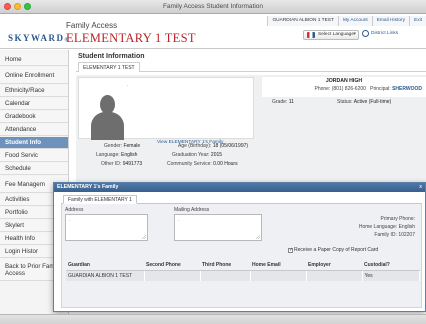  What do you see at coordinates (391, 275) in the screenshot?
I see `custodial-cell: Yes` at bounding box center [391, 275].